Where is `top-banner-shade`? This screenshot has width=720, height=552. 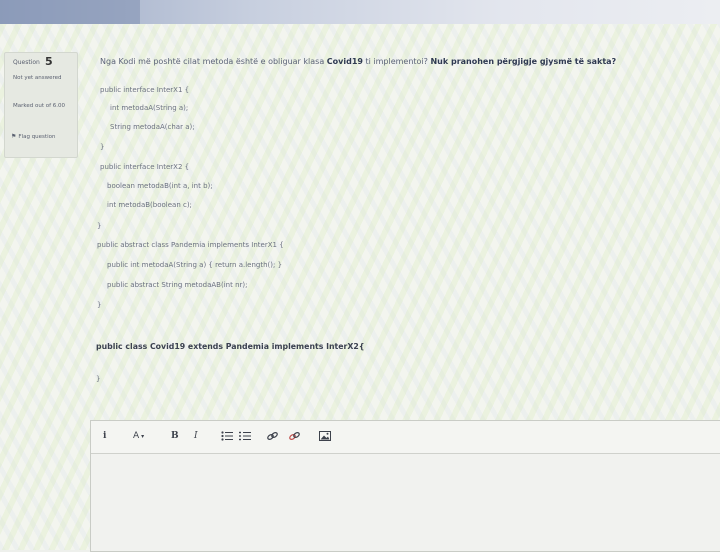
top-banner-shade is located at coordinates (70, 12).